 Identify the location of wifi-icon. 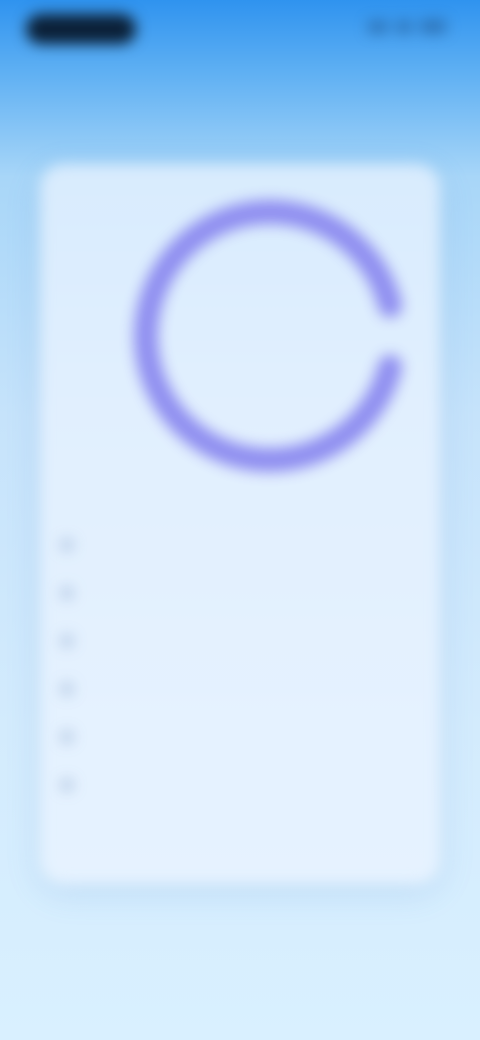
(404, 26).